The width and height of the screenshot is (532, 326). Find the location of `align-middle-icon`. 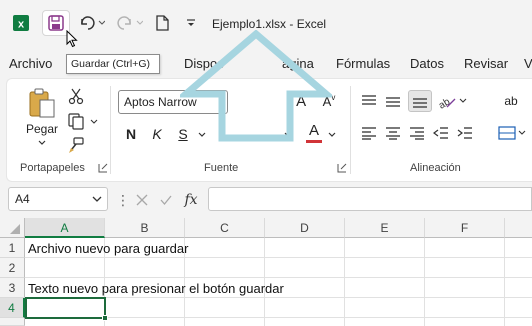

align-middle-icon is located at coordinates (393, 102).